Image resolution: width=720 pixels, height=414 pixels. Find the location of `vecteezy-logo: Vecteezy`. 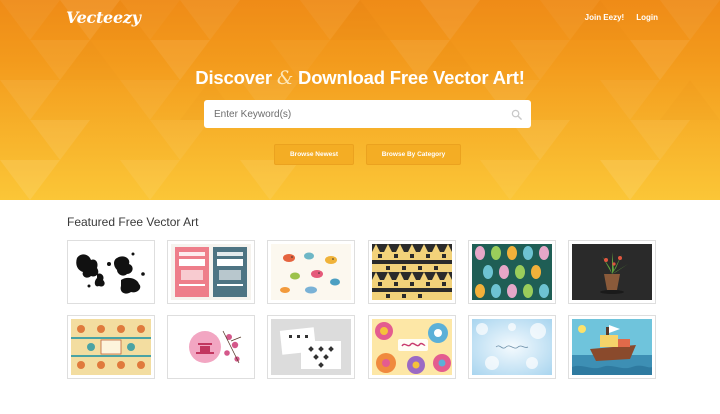

vecteezy-logo: Vecteezy is located at coordinates (103, 17).